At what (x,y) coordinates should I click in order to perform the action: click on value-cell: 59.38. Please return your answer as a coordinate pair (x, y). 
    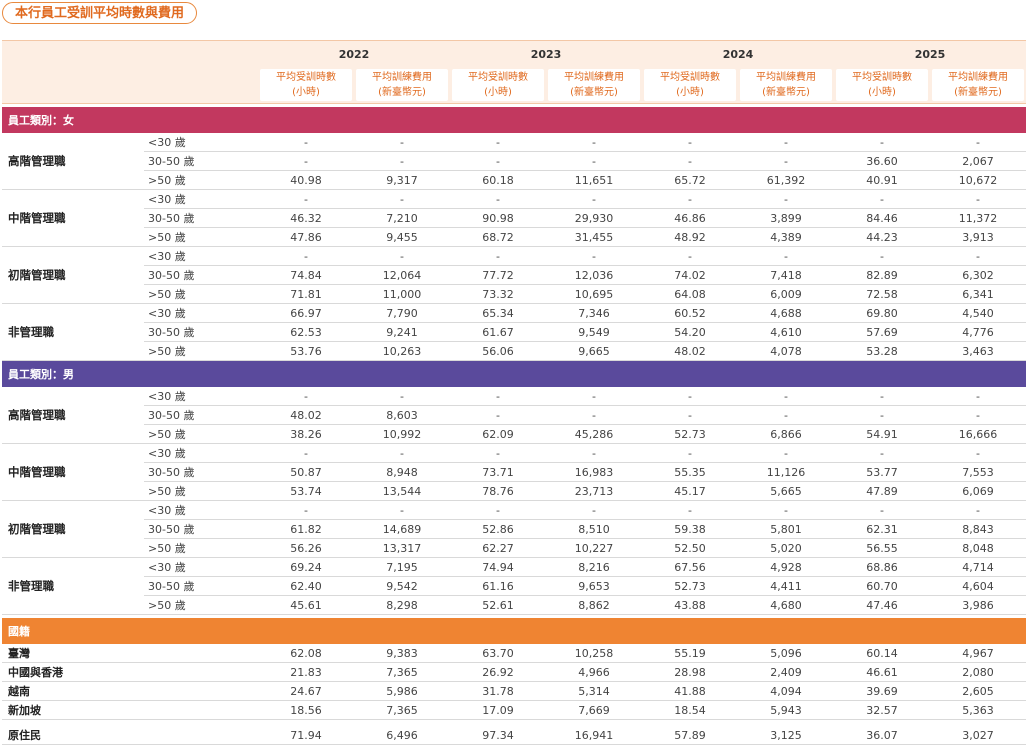
    Looking at the image, I should click on (690, 529).